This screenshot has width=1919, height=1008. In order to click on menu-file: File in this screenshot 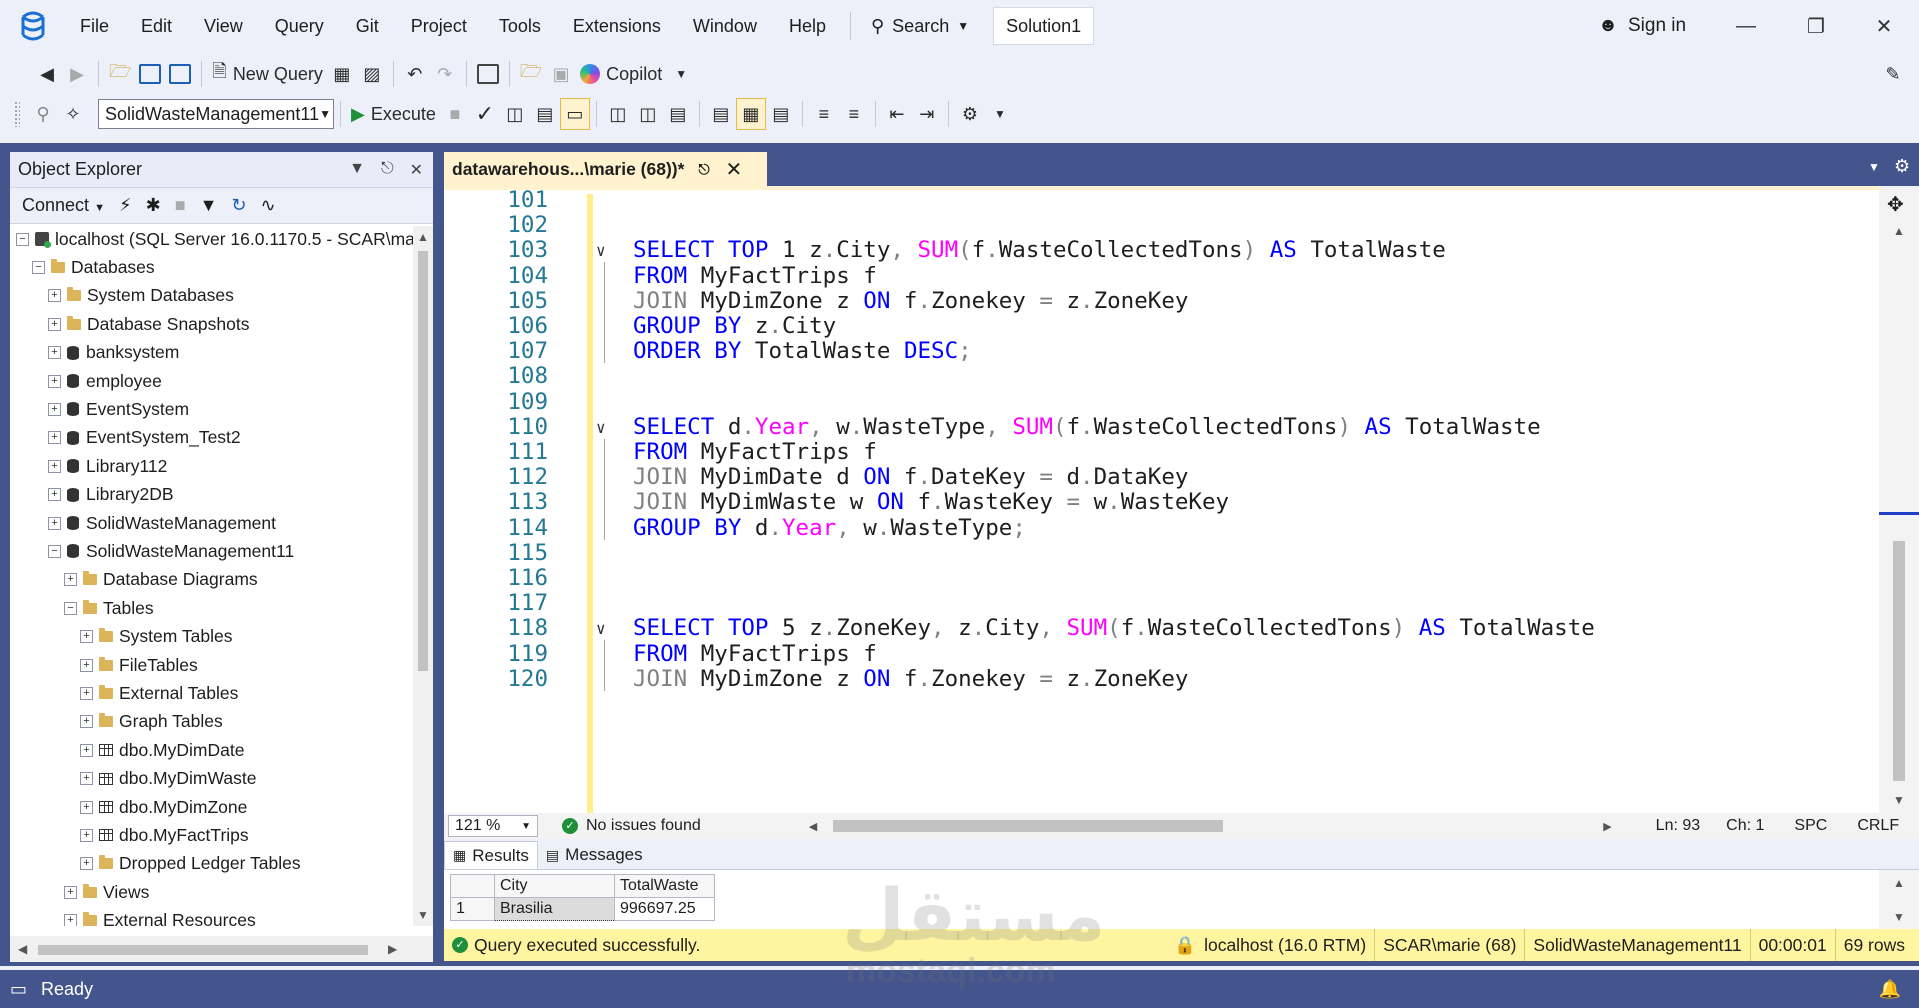, I will do `click(94, 26)`.